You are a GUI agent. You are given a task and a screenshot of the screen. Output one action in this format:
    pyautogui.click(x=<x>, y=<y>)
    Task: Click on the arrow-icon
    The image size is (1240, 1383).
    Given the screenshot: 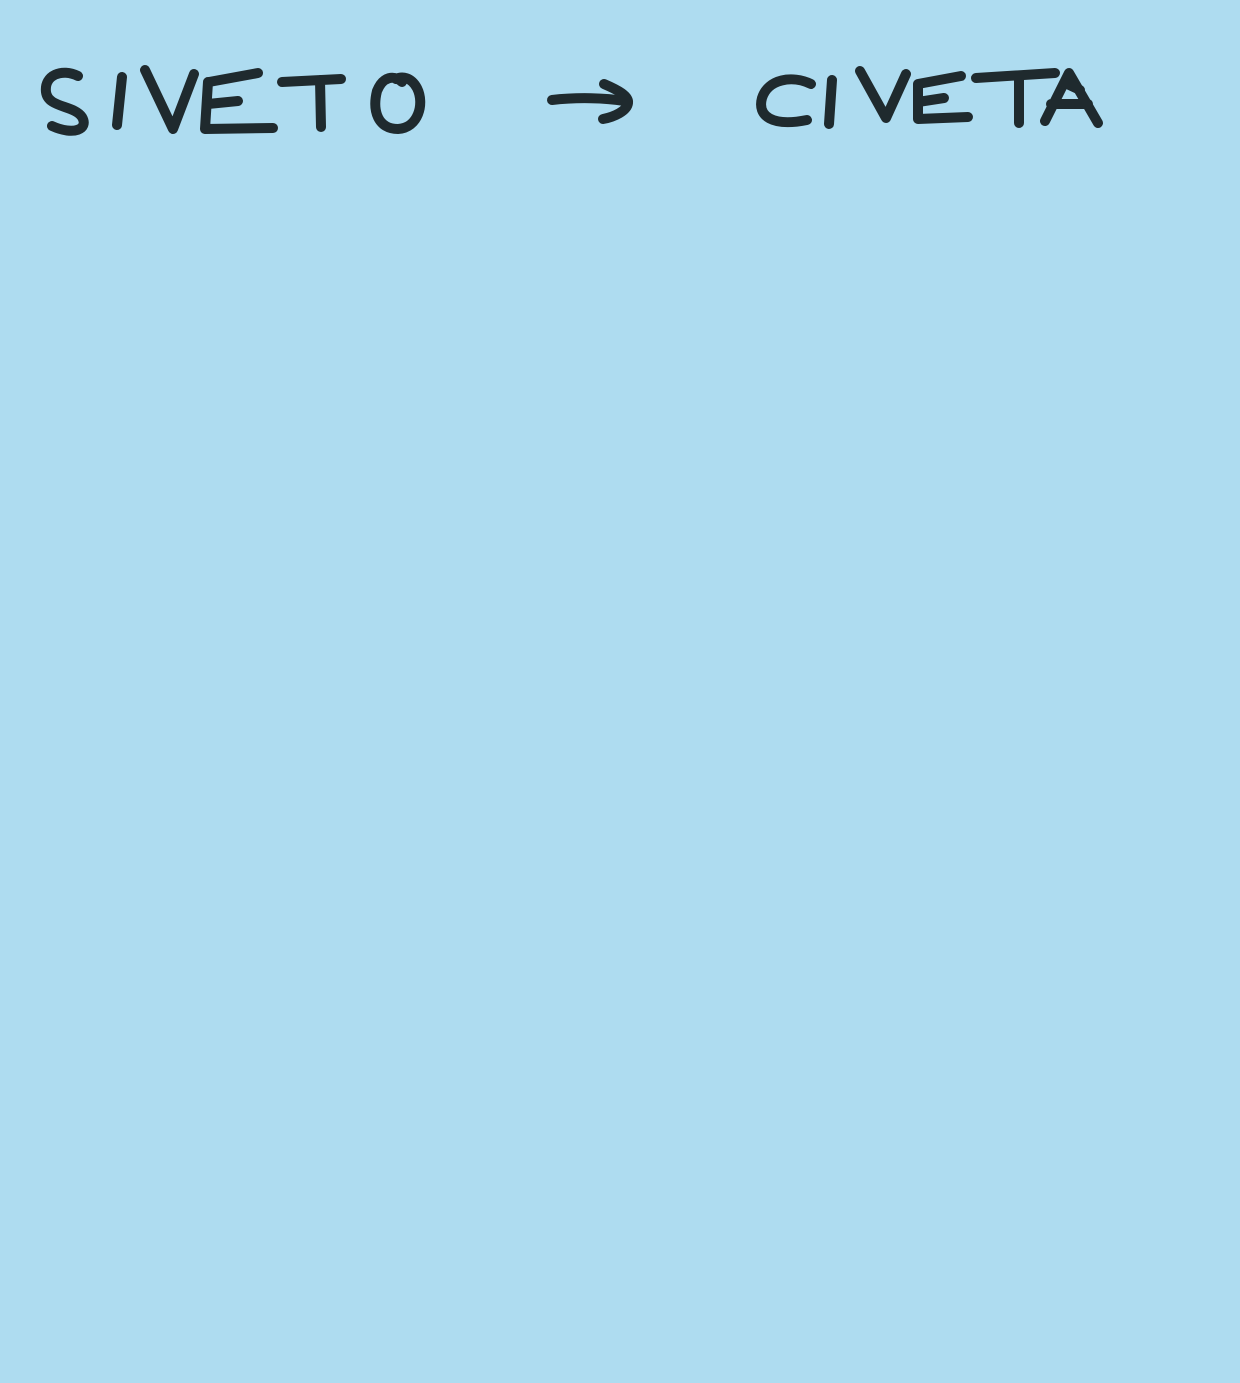 What is the action you would take?
    pyautogui.click(x=590, y=101)
    